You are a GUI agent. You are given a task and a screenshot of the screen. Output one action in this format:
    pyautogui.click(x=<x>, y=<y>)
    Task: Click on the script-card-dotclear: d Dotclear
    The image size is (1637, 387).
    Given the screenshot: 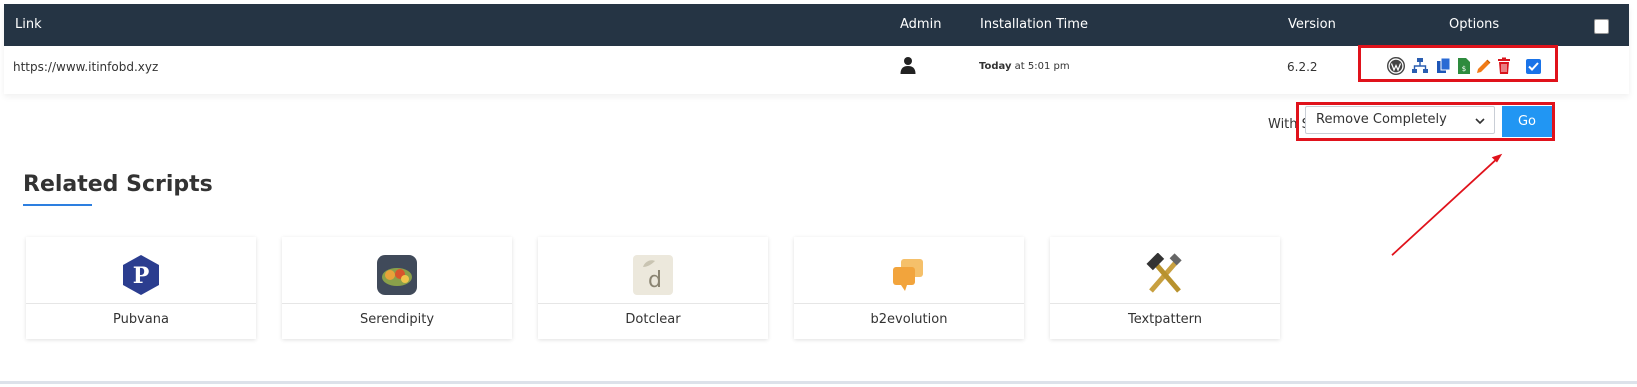 What is the action you would take?
    pyautogui.click(x=653, y=288)
    